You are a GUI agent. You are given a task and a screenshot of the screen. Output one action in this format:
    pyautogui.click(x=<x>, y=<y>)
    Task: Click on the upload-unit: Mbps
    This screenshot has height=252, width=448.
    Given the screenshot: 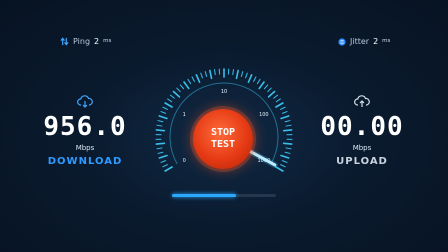 What is the action you would take?
    pyautogui.click(x=362, y=148)
    